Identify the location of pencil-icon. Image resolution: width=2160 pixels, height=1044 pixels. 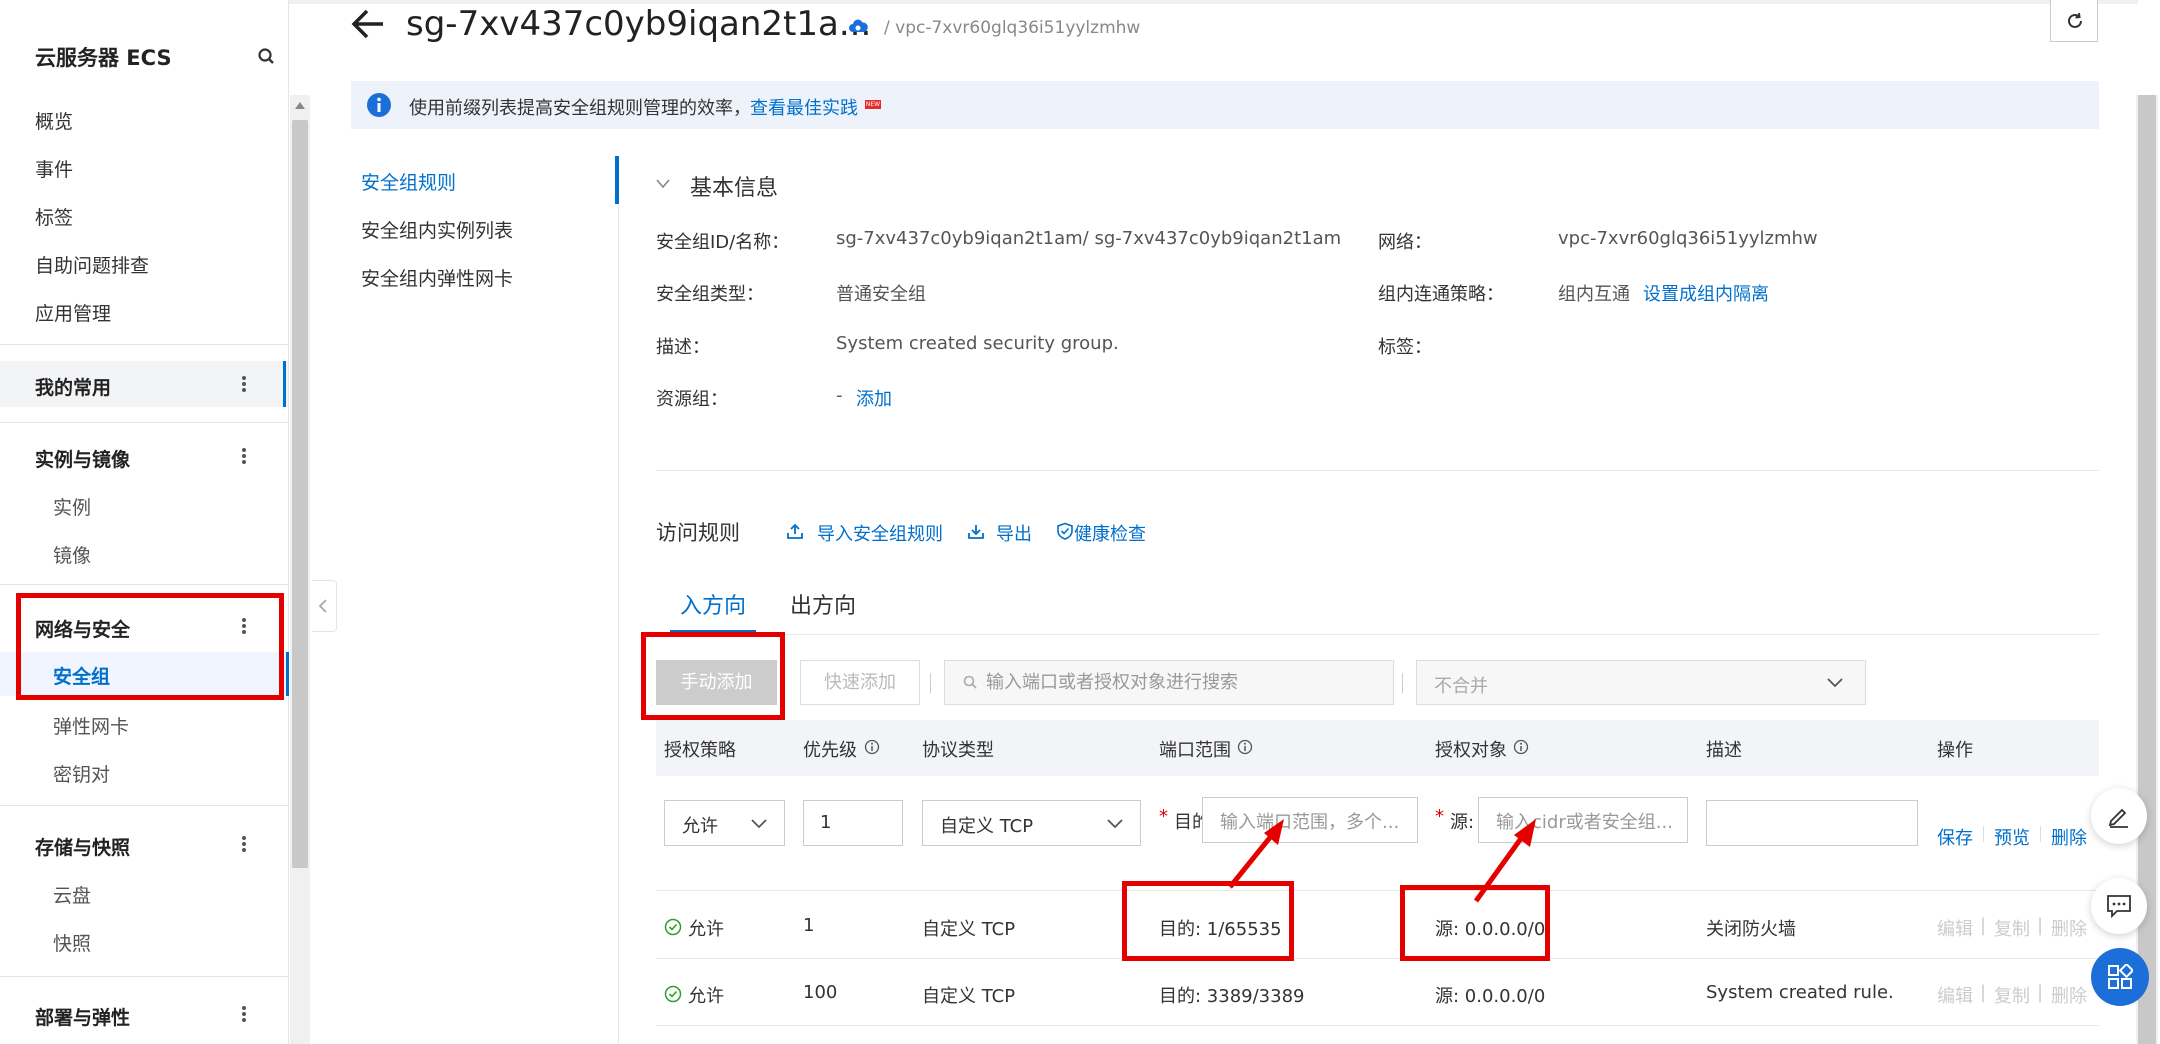
(2118, 818).